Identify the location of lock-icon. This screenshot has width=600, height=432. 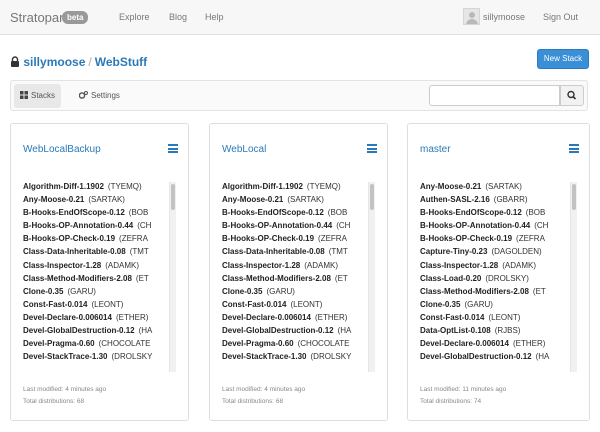
(15, 61).